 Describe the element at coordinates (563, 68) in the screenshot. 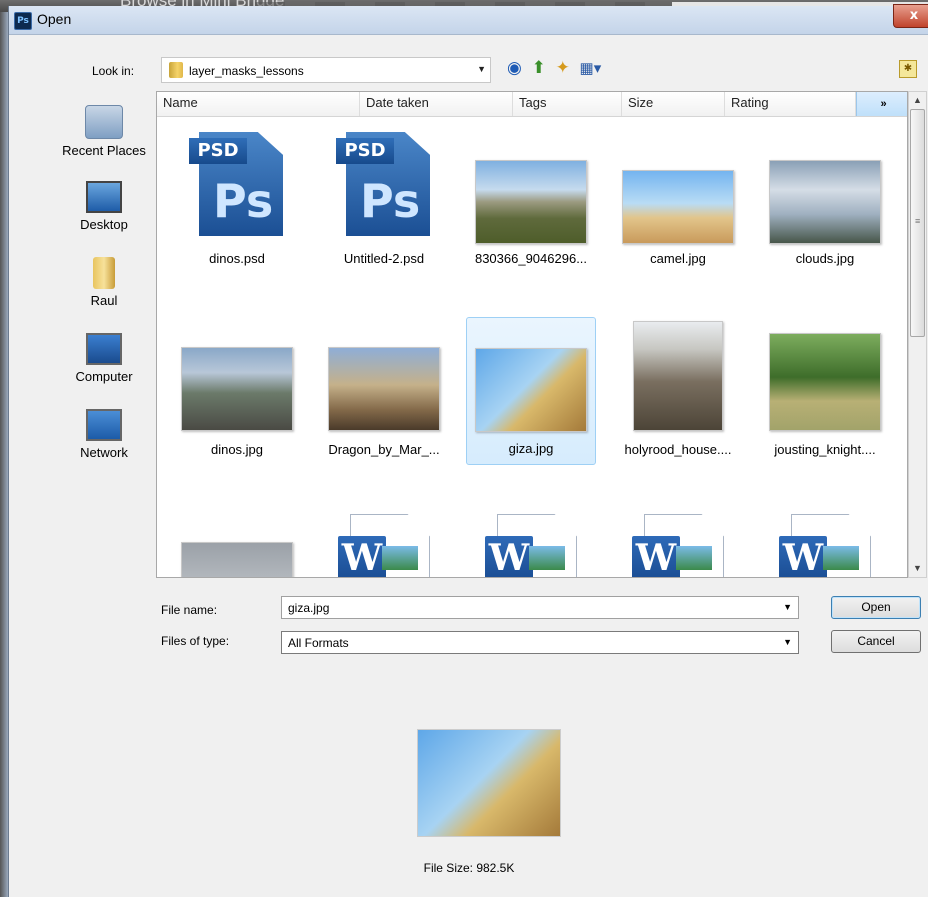

I see `new-folder-icon: ✦` at that location.